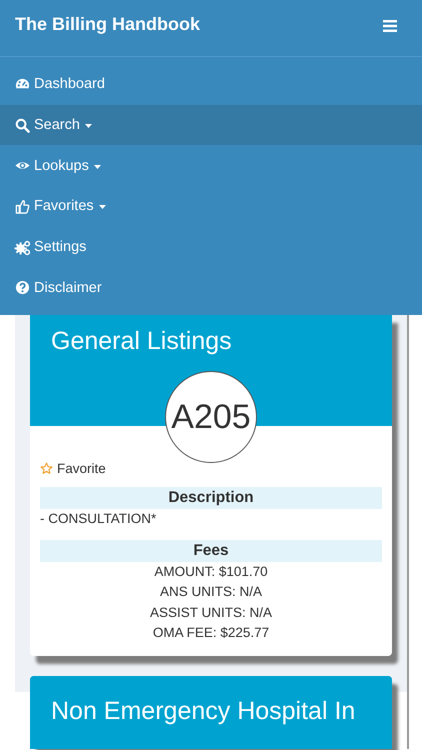  I want to click on menu-item: Disclaimer, so click(211, 287).